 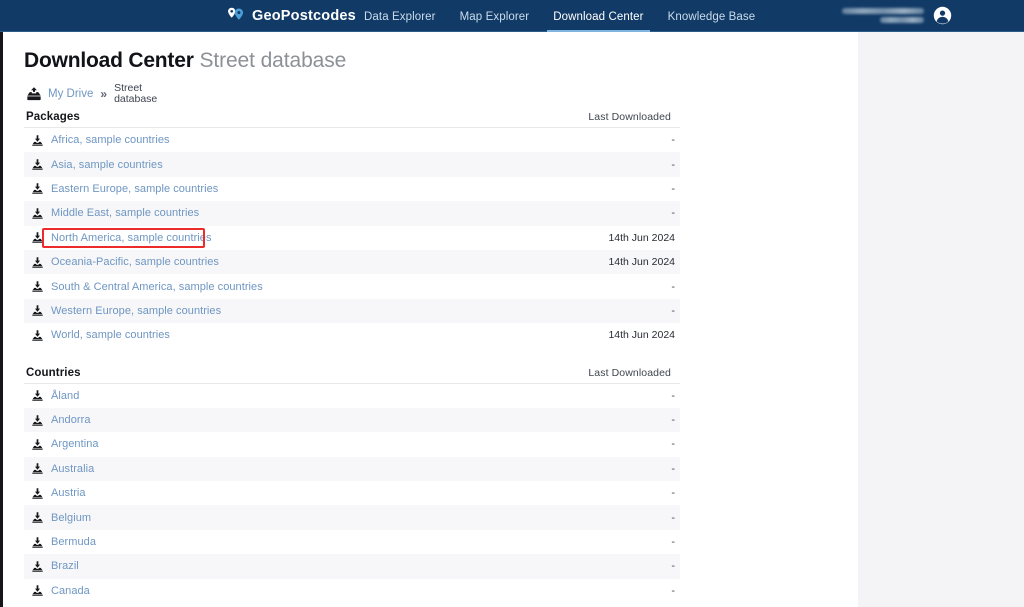 I want to click on row-label: Africa, sample countries, so click(x=110, y=140).